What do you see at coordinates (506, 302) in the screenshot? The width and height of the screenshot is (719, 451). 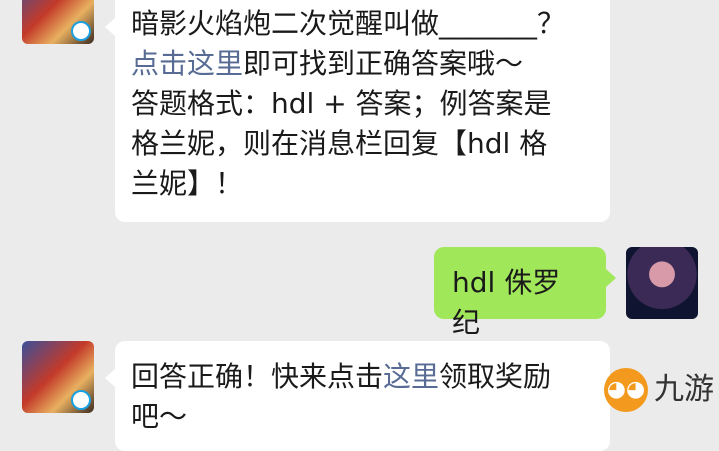 I see `answer-text: hdl 侏罗纪` at bounding box center [506, 302].